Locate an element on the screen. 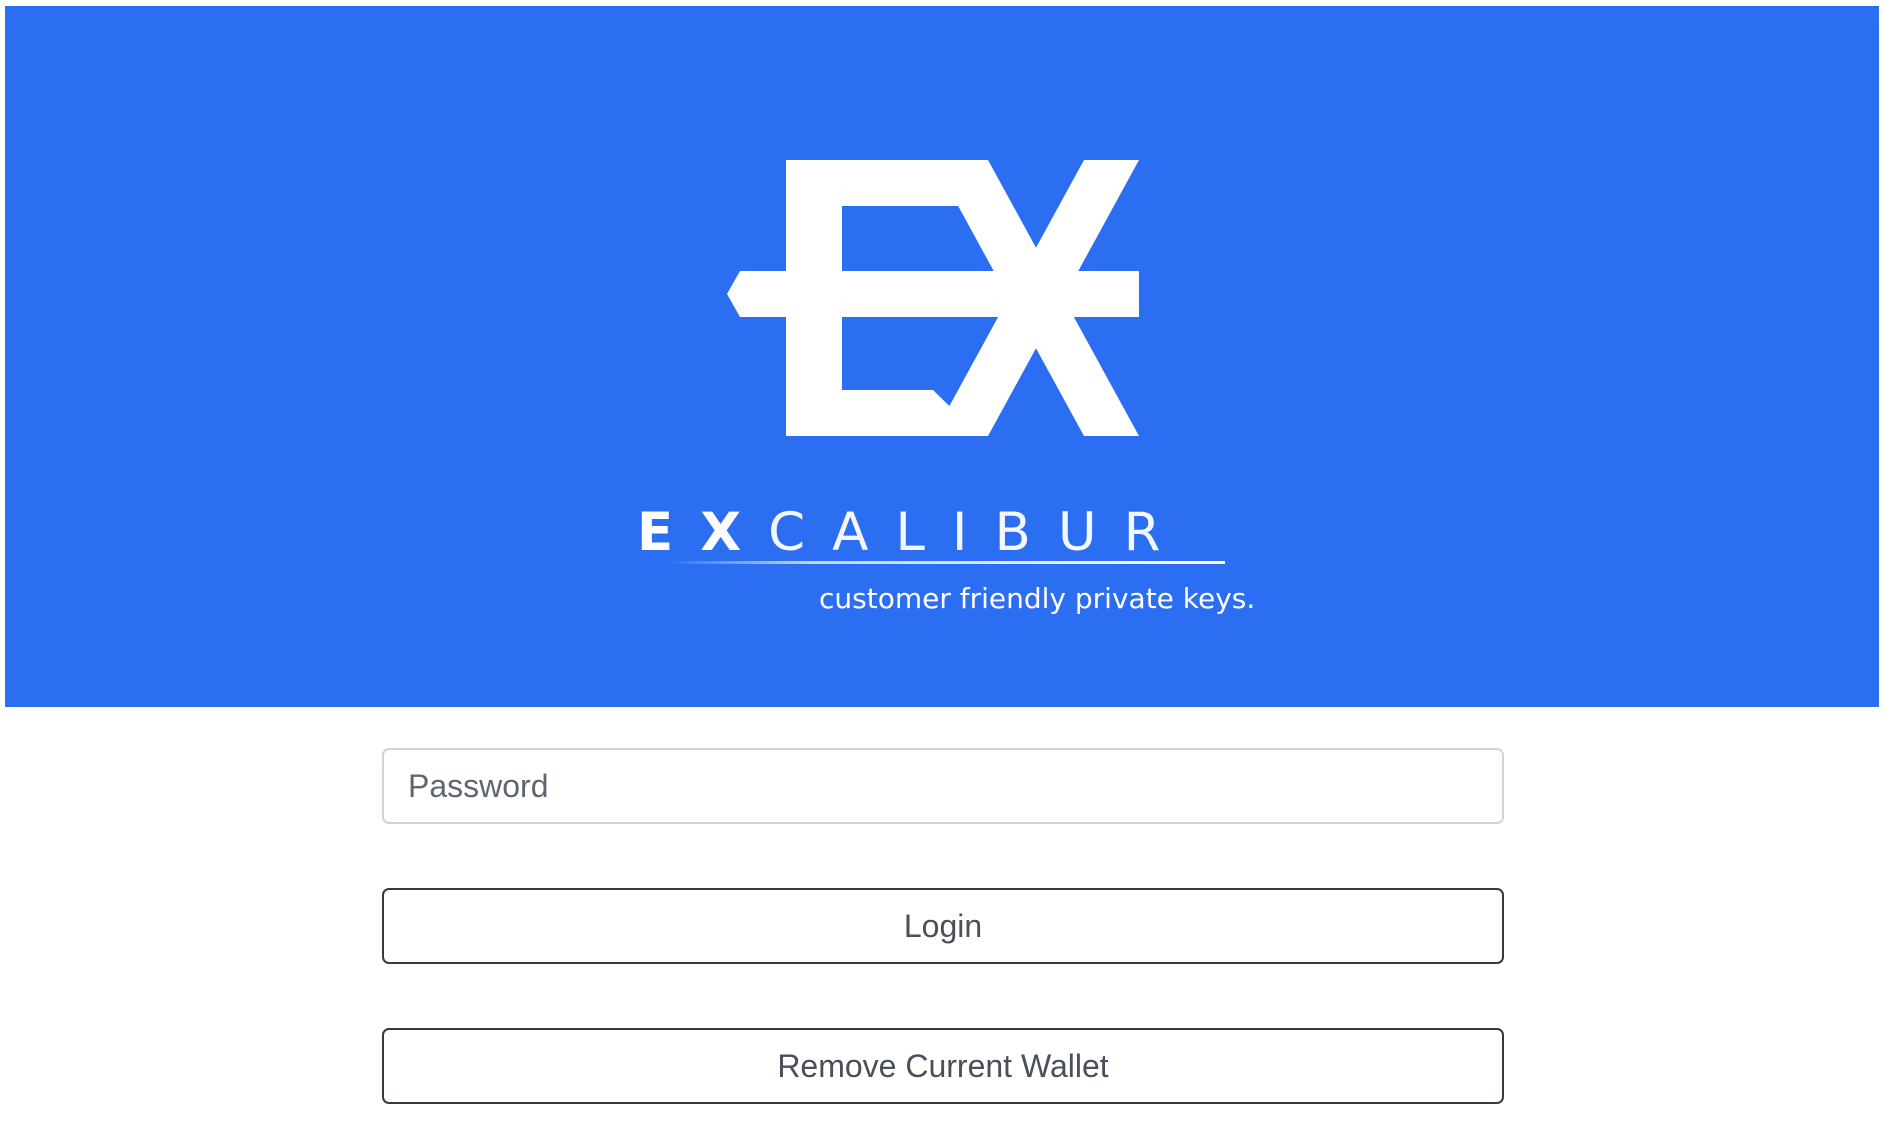 This screenshot has width=1886, height=1140. login-button: Login is located at coordinates (943, 926).